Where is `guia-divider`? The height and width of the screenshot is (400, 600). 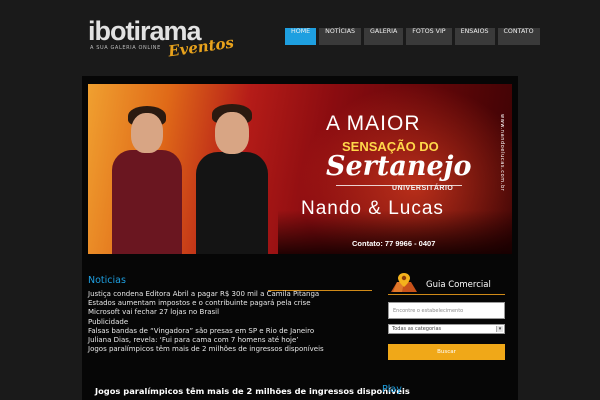
guia-divider is located at coordinates (446, 294).